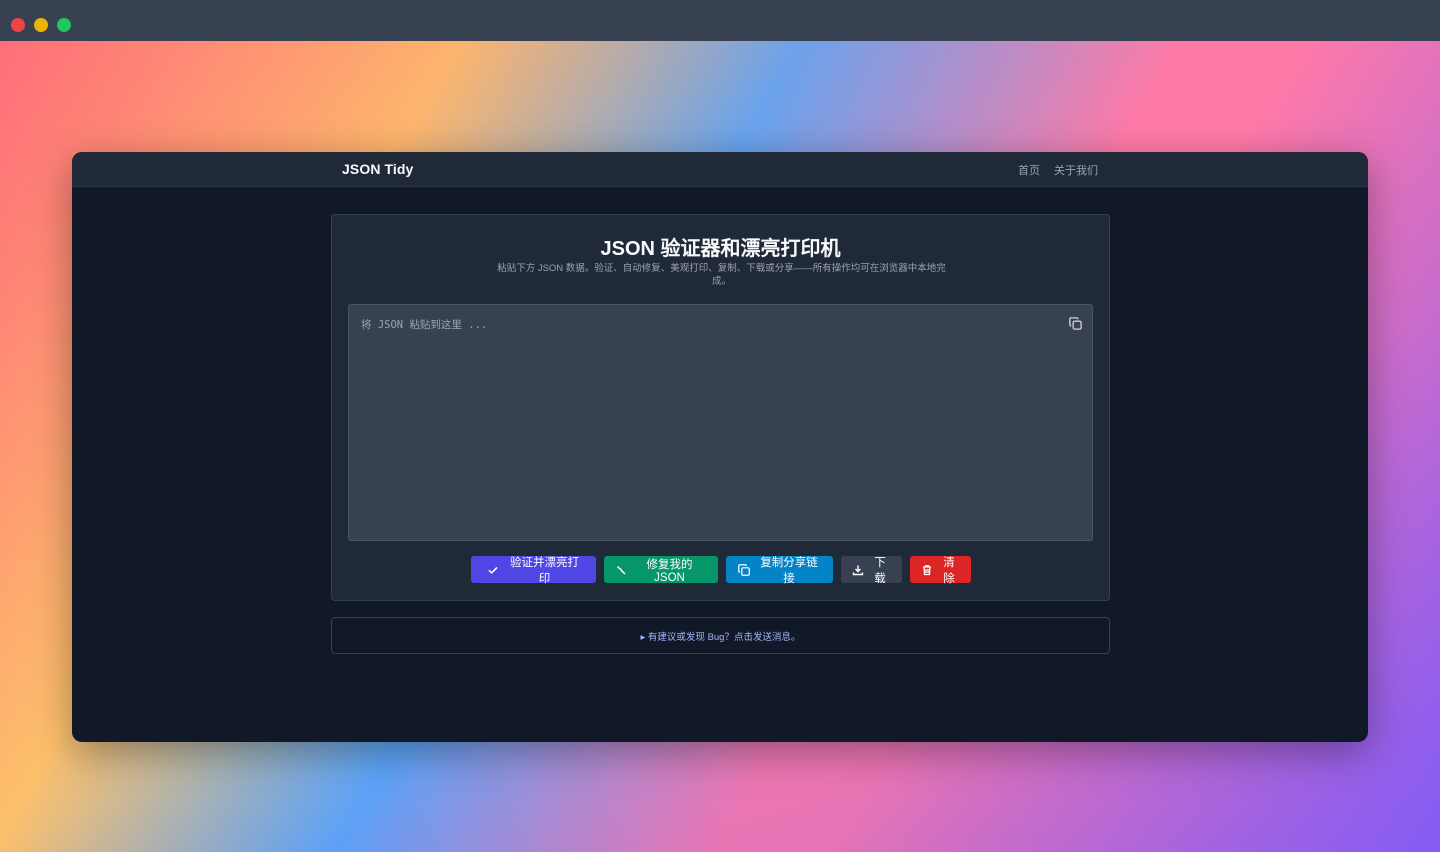 The width and height of the screenshot is (1440, 852). I want to click on action-buttons: 验证并漂亮打印 修复我的 JSON 复制分享链接 下载 清除, so click(720, 570).